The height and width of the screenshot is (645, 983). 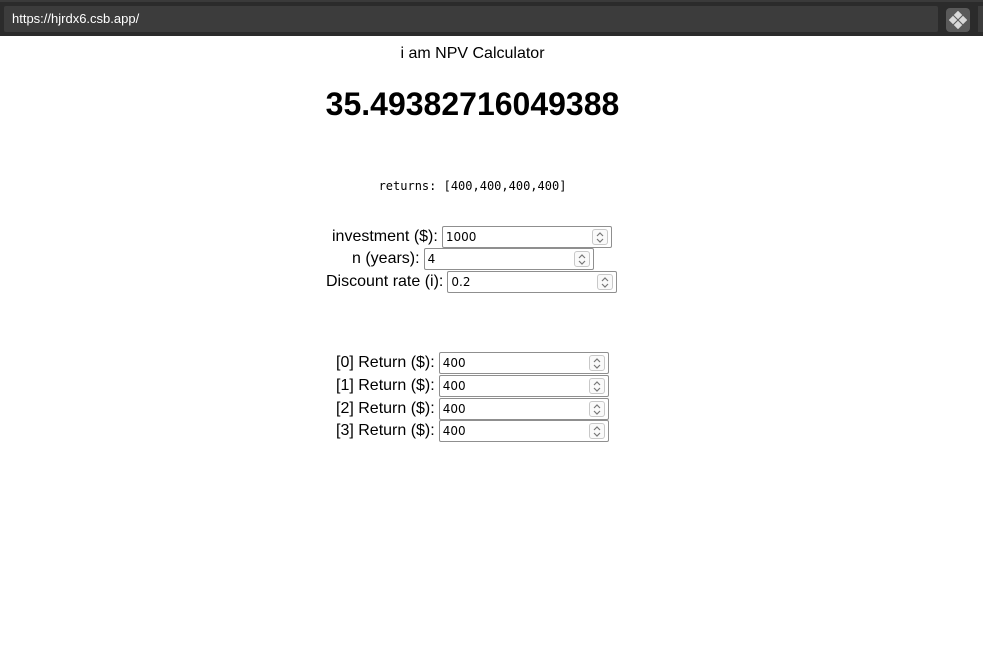 What do you see at coordinates (385, 236) in the screenshot?
I see `investment-label: investment ($):` at bounding box center [385, 236].